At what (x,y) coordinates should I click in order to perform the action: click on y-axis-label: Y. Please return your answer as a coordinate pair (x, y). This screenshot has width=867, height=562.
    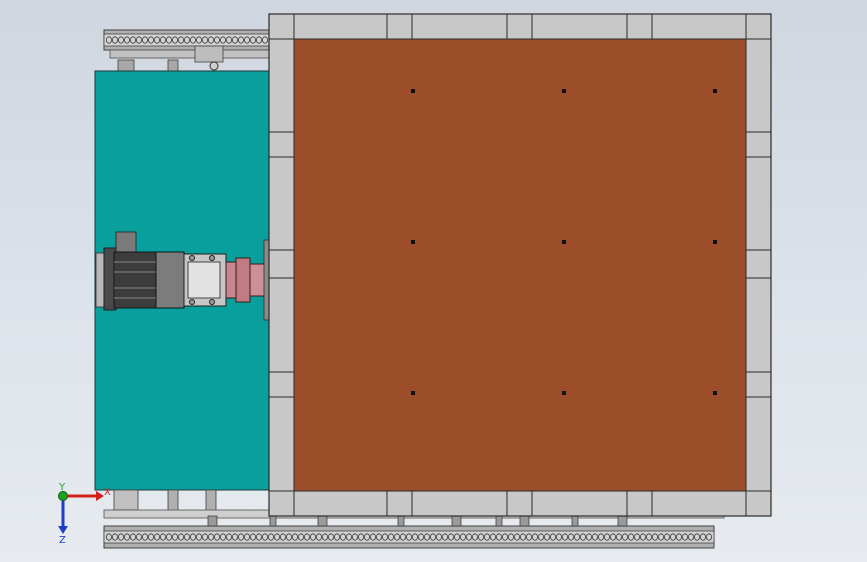
    Looking at the image, I should click on (62, 487).